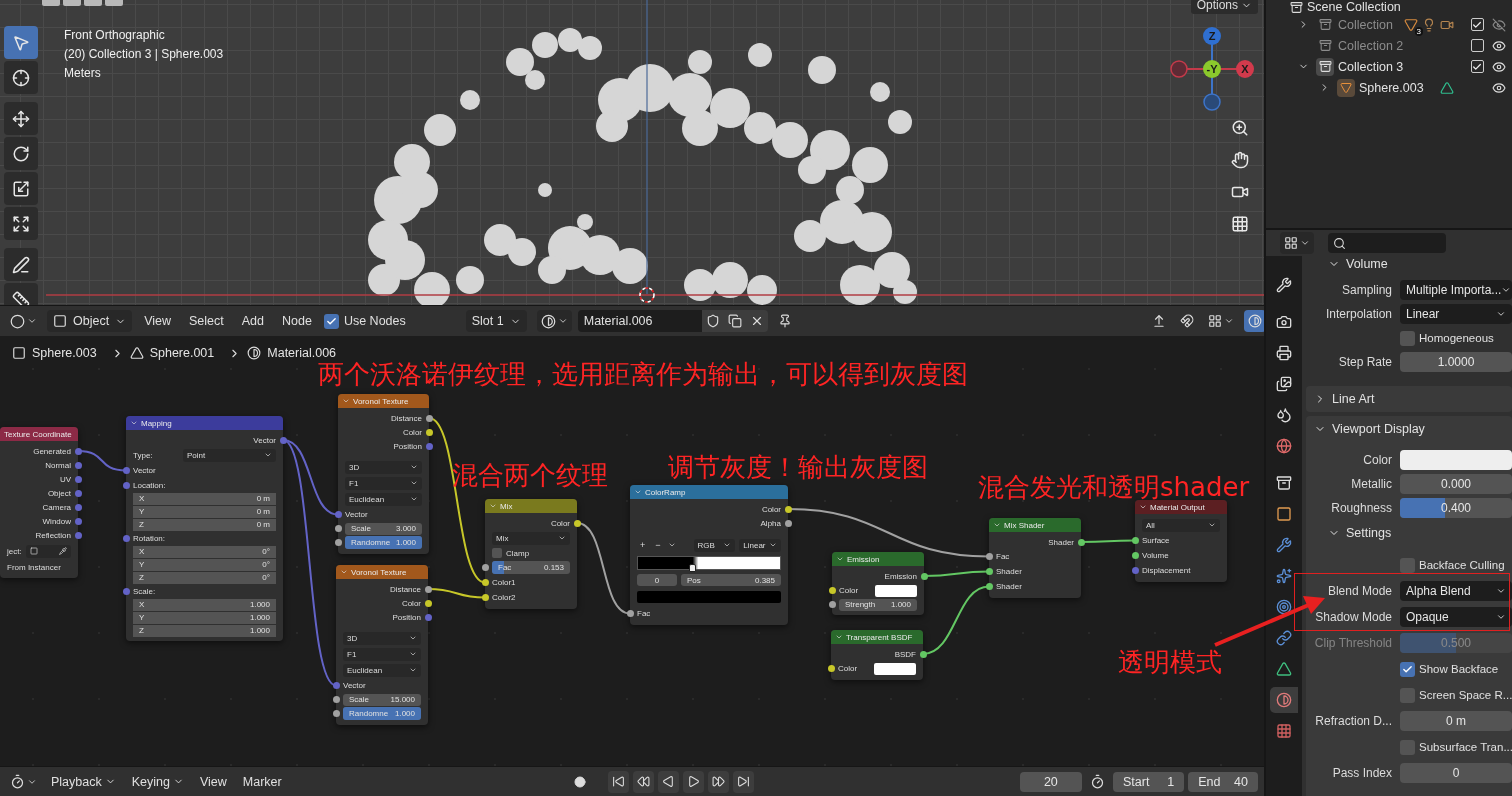 Image resolution: width=1512 pixels, height=796 pixels. Describe the element at coordinates (1050, 781) in the screenshot. I see `current-frame-field: 20` at that location.